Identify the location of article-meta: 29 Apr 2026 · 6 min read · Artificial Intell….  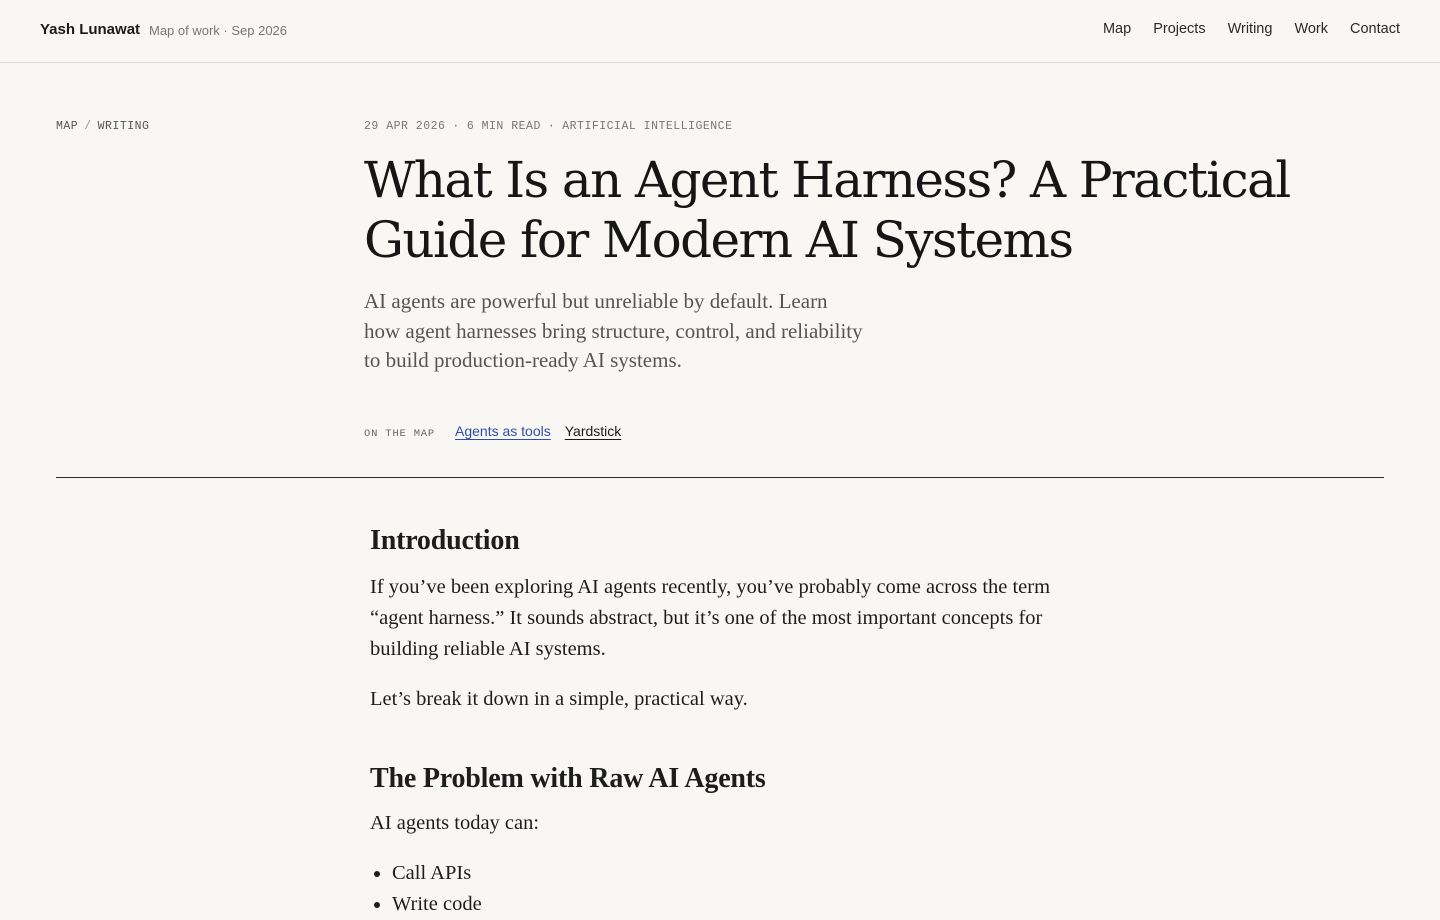
(548, 126).